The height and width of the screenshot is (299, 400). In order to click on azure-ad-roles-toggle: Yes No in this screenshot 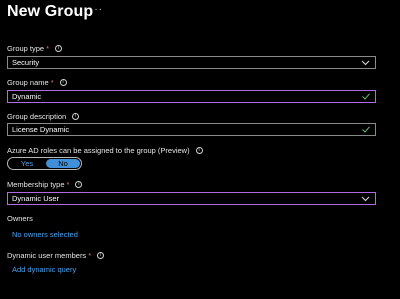, I will do `click(44, 163)`.